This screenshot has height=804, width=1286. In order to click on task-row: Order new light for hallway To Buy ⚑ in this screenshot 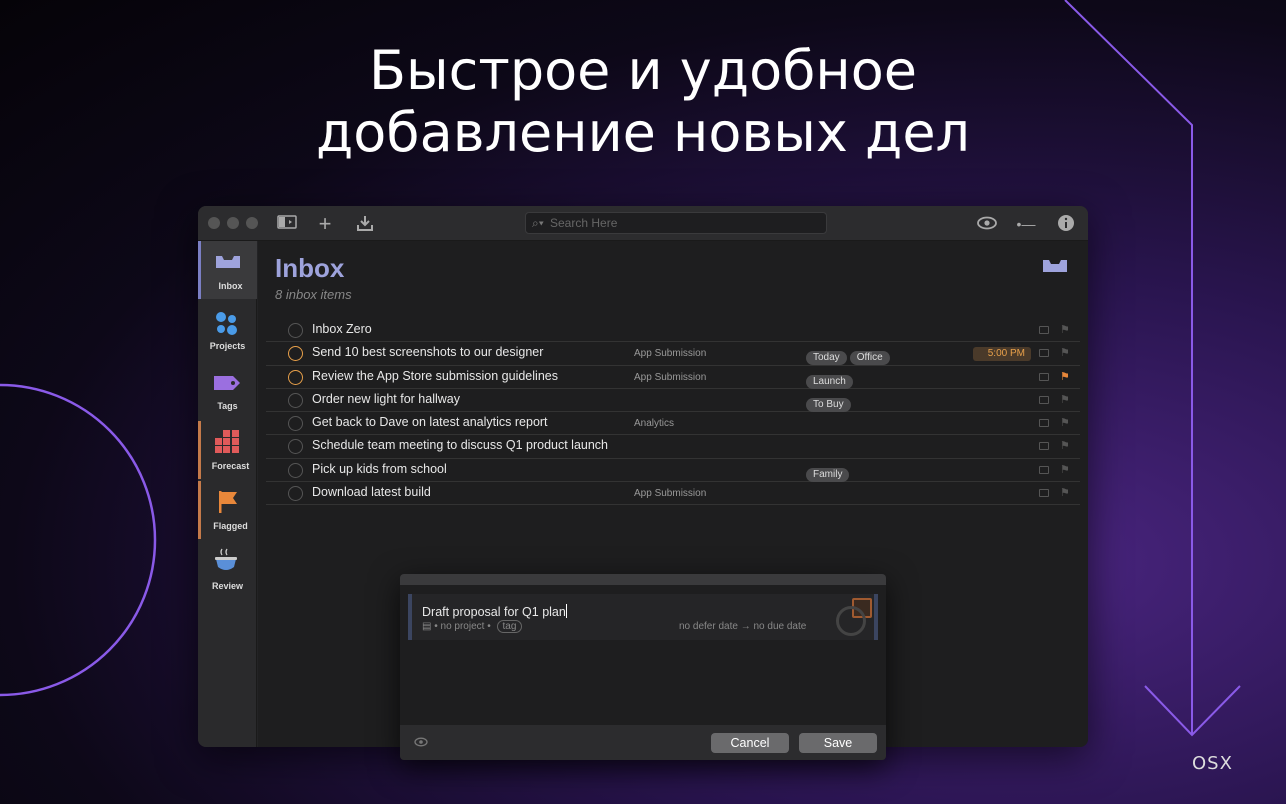, I will do `click(673, 401)`.